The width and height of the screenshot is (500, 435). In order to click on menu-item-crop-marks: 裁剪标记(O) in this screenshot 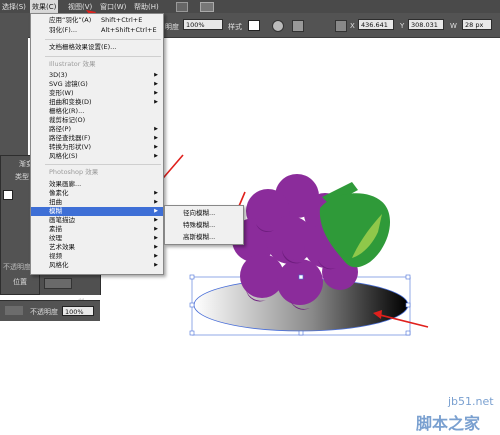, I will do `click(97, 120)`.